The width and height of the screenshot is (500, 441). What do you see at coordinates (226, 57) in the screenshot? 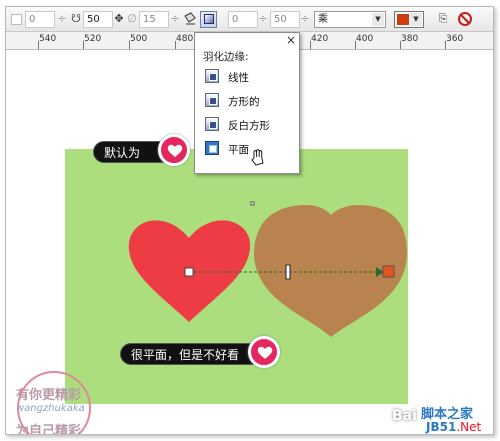
I see `menu-title: 羽化边缘:` at bounding box center [226, 57].